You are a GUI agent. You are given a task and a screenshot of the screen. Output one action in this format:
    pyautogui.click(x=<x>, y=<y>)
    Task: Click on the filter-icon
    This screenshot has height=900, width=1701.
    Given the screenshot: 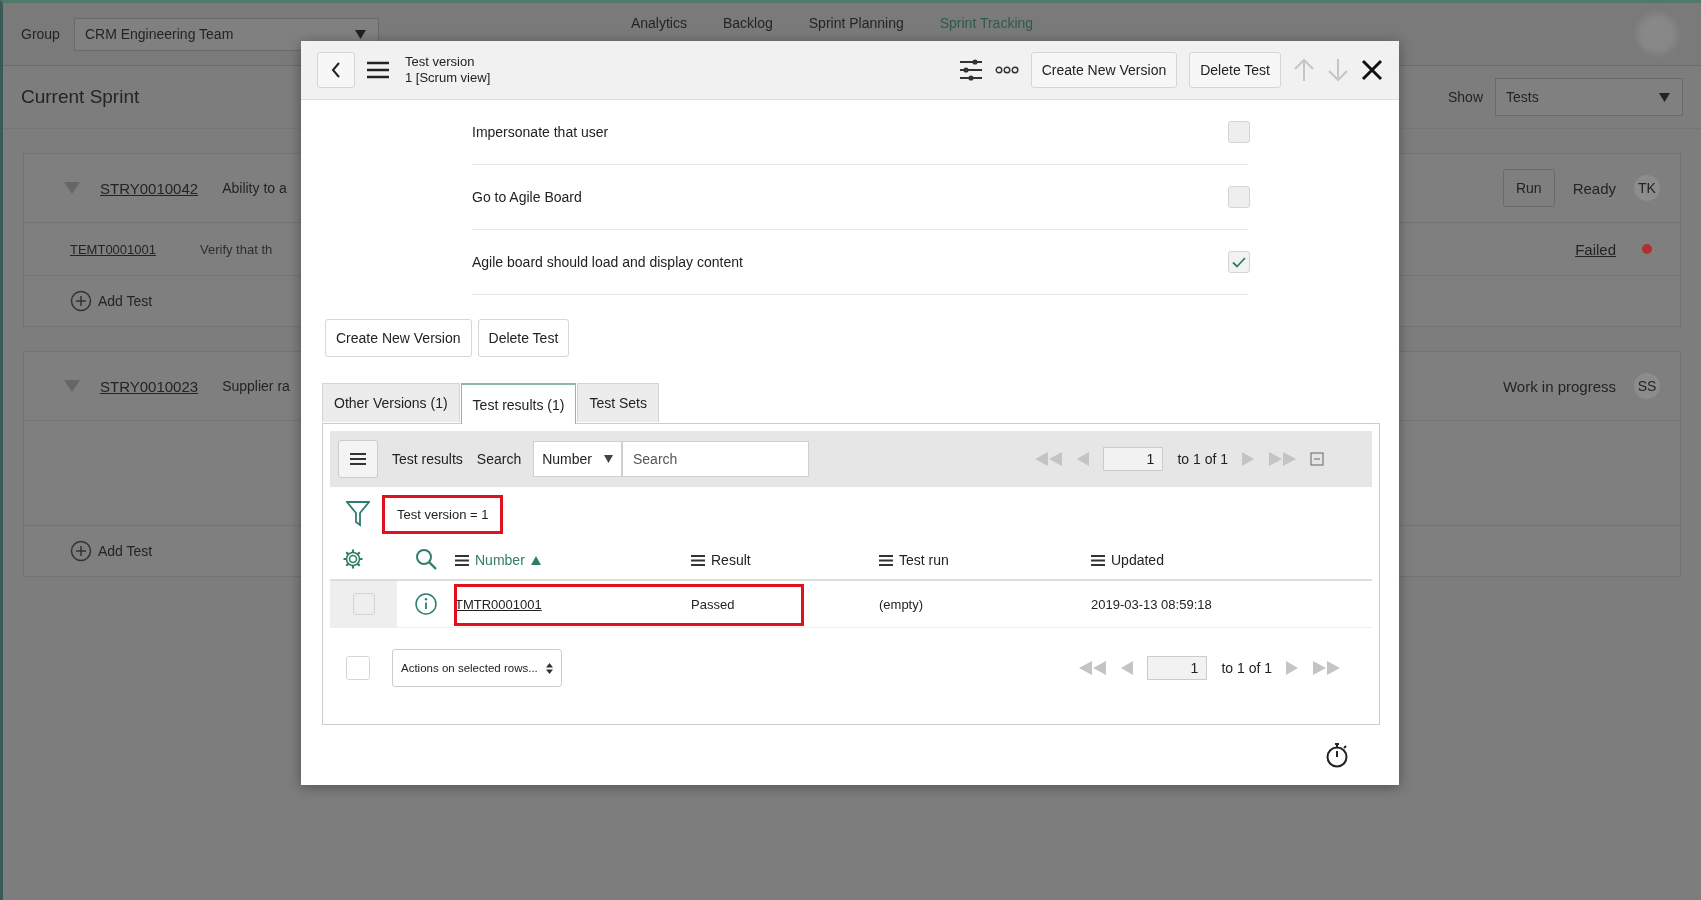 What is the action you would take?
    pyautogui.click(x=358, y=514)
    